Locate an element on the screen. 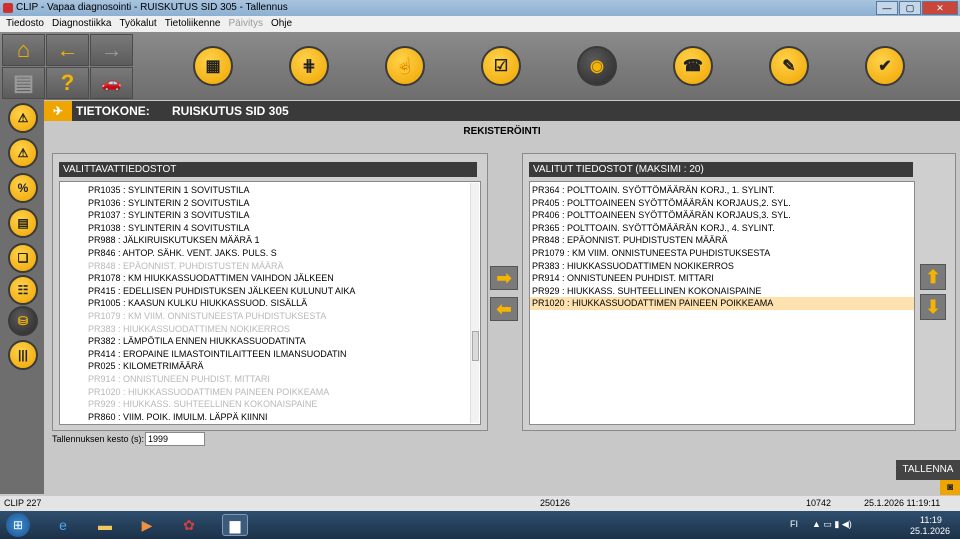 Image resolution: width=960 pixels, height=539 pixels. phone-button: ☎ is located at coordinates (693, 66).